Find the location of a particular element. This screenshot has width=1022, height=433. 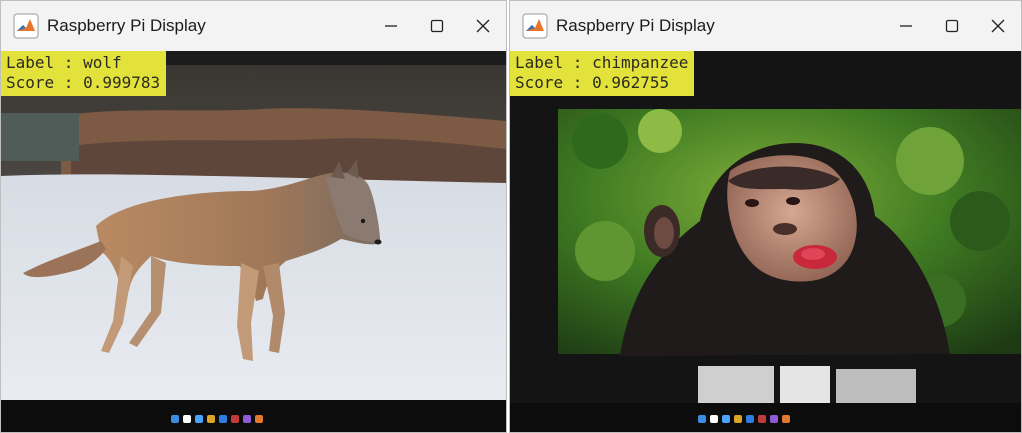

label-text: Label : chimpanzee is located at coordinates (602, 62).